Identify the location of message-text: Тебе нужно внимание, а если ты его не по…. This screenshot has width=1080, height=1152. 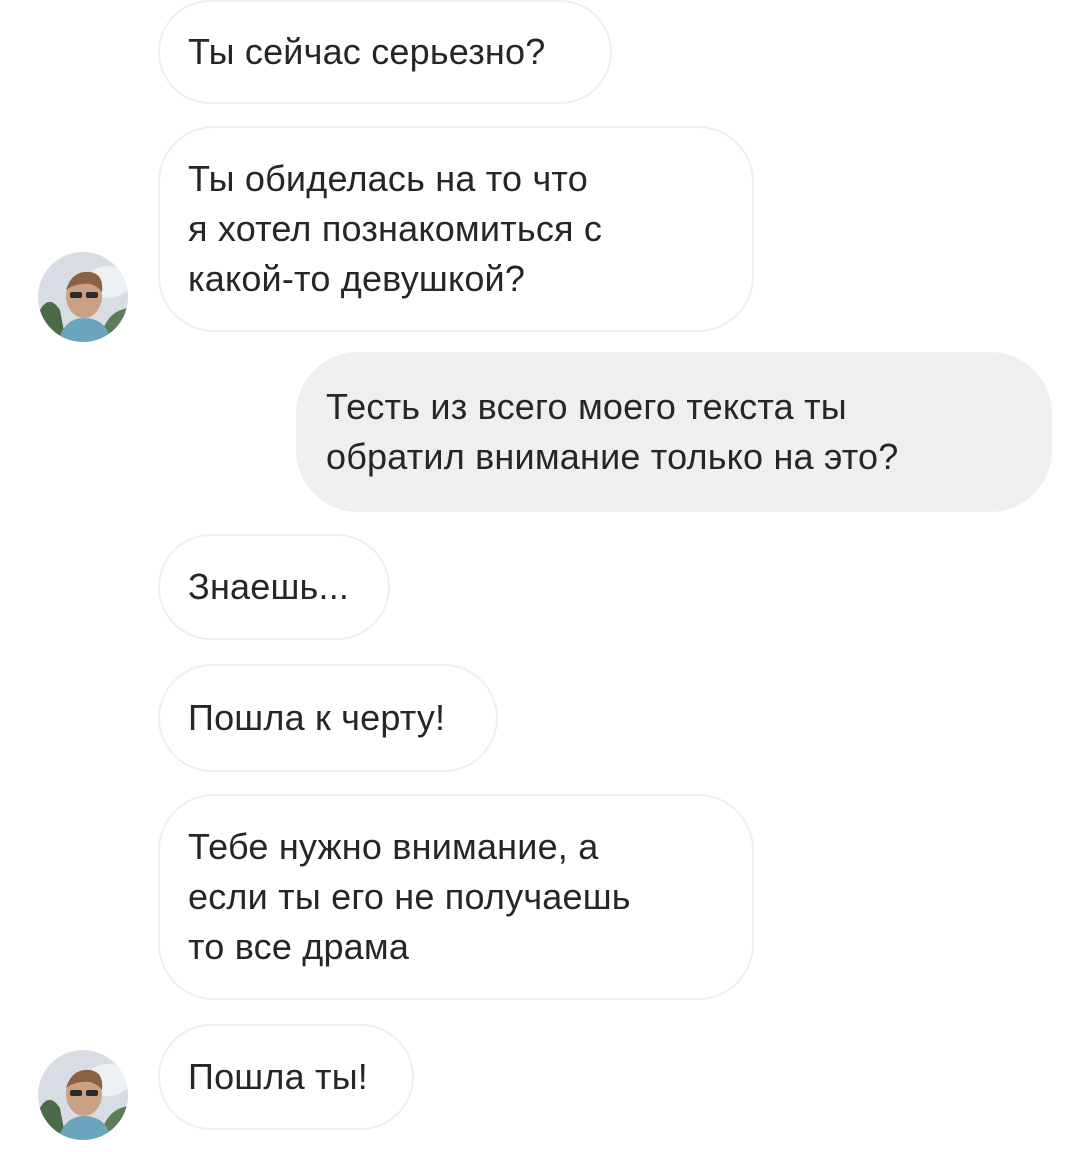
(409, 896).